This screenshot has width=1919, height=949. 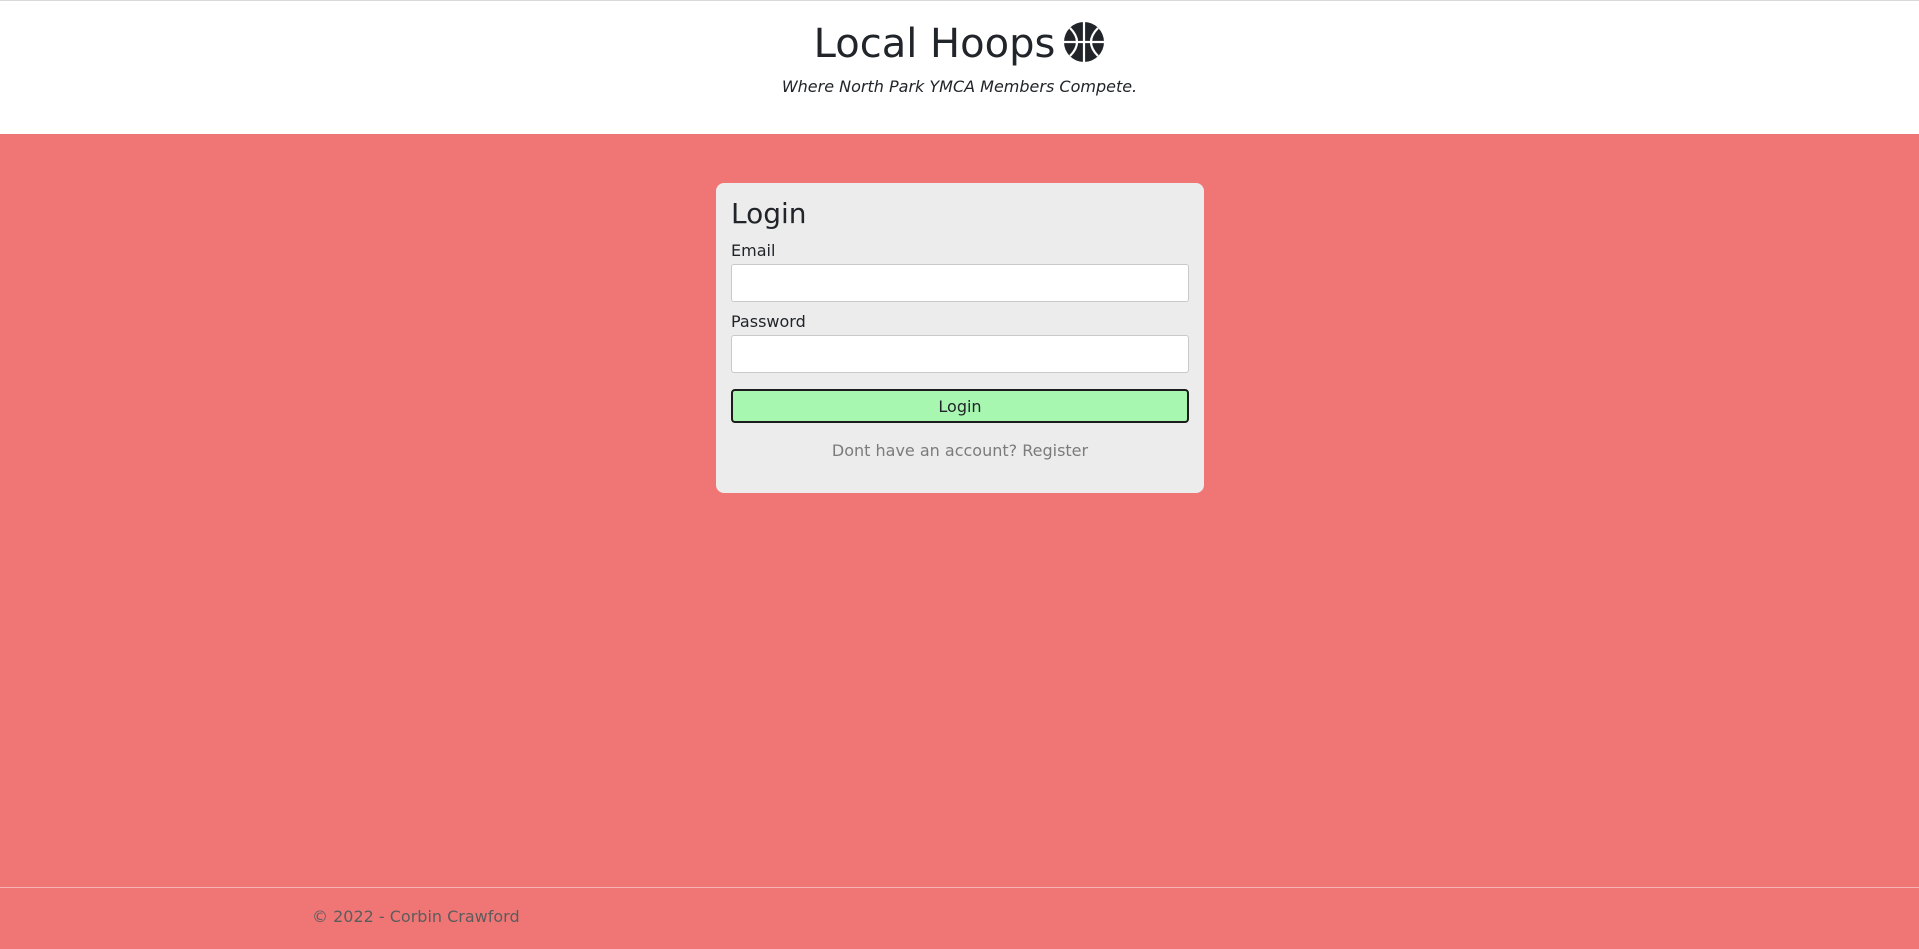 I want to click on email-label: Email, so click(x=753, y=250).